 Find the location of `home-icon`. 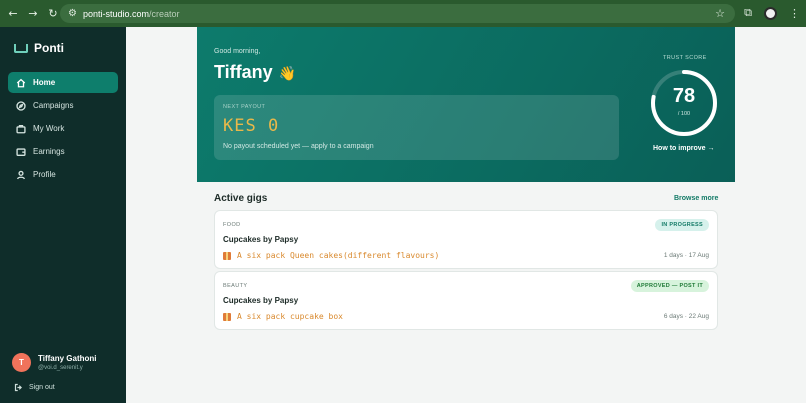

home-icon is located at coordinates (21, 83).